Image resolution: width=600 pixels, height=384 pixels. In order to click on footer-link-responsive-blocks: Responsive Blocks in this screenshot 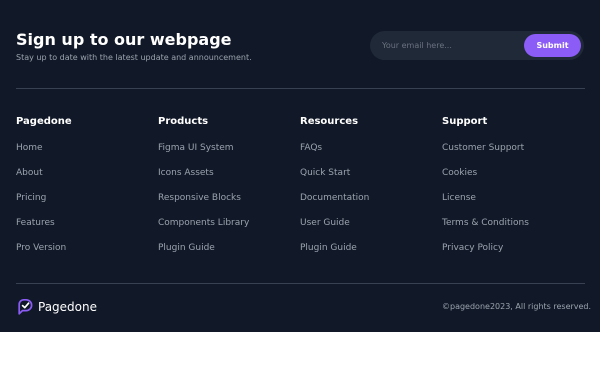, I will do `click(199, 198)`.